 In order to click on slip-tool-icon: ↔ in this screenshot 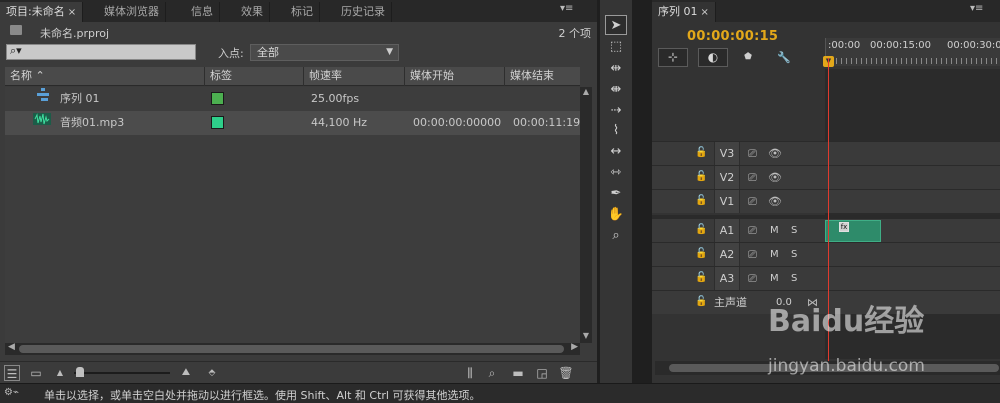, I will do `click(616, 152)`.